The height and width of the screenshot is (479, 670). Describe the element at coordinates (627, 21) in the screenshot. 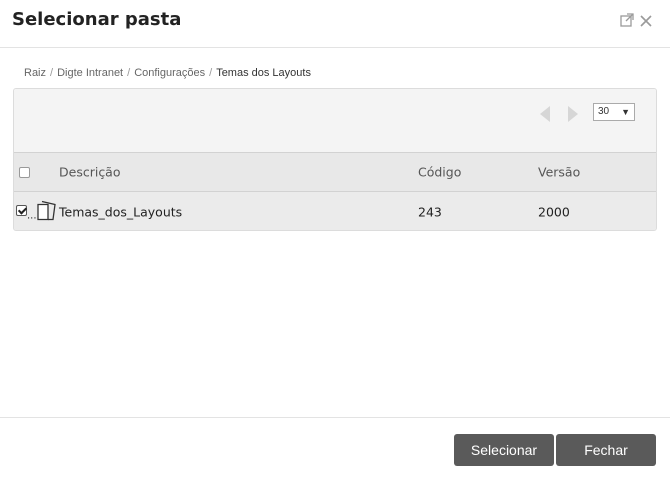

I see `external-link-icon` at that location.